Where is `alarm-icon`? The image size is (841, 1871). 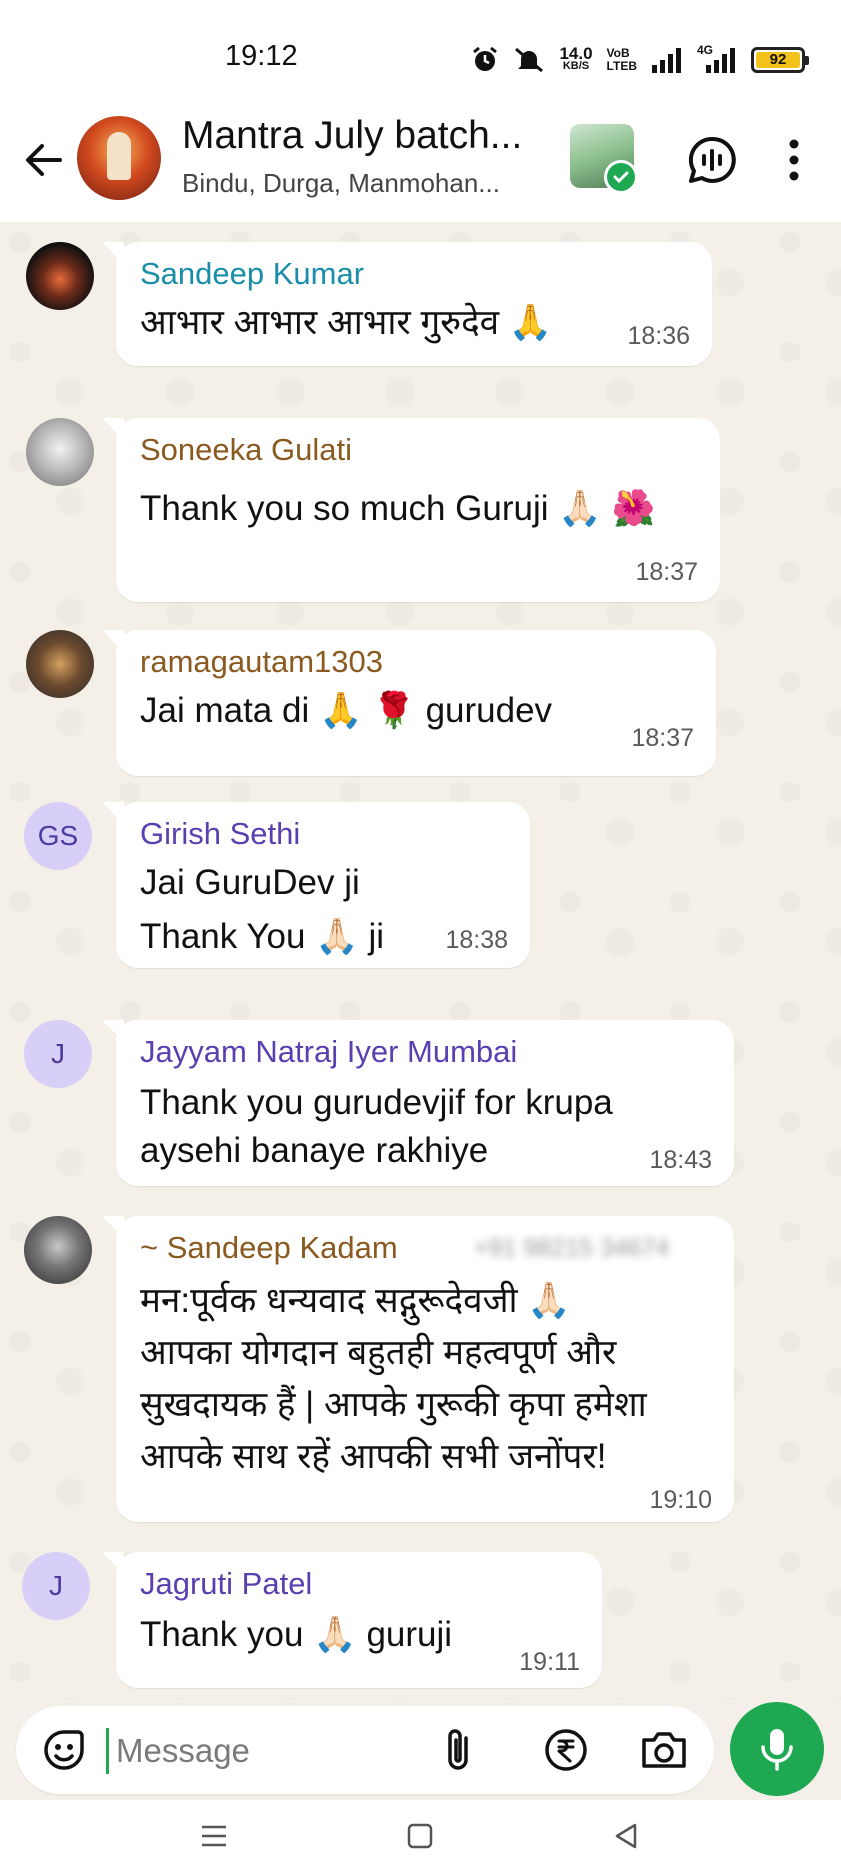
alarm-icon is located at coordinates (485, 60).